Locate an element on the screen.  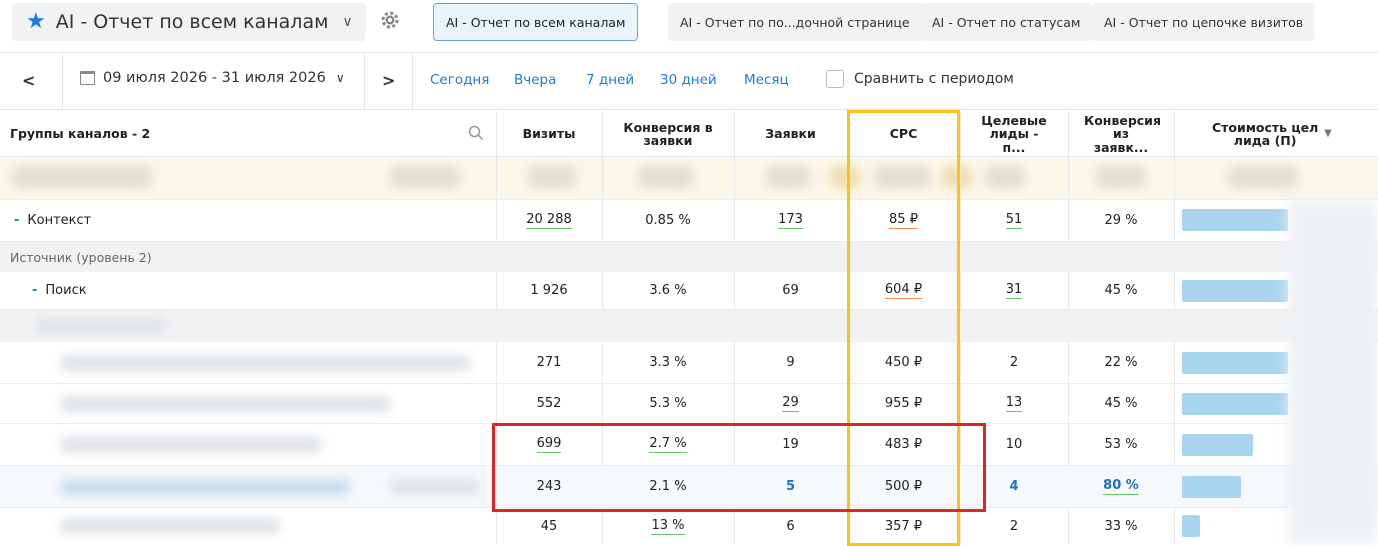
visits-value: 243 is located at coordinates (549, 486).